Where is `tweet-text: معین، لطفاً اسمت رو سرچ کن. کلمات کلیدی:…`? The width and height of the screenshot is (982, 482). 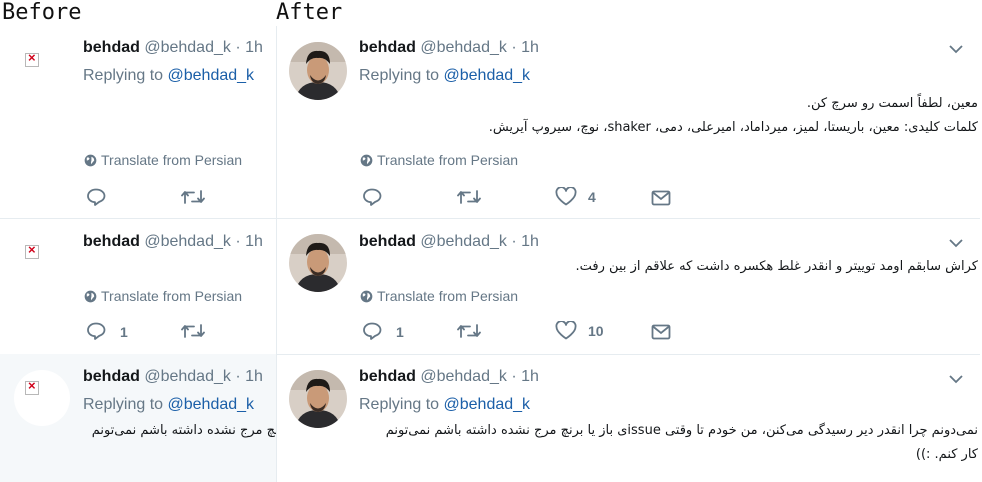 tweet-text: معین، لطفاً اسمت رو سرچ کن. کلمات کلیدی:… is located at coordinates (733, 116).